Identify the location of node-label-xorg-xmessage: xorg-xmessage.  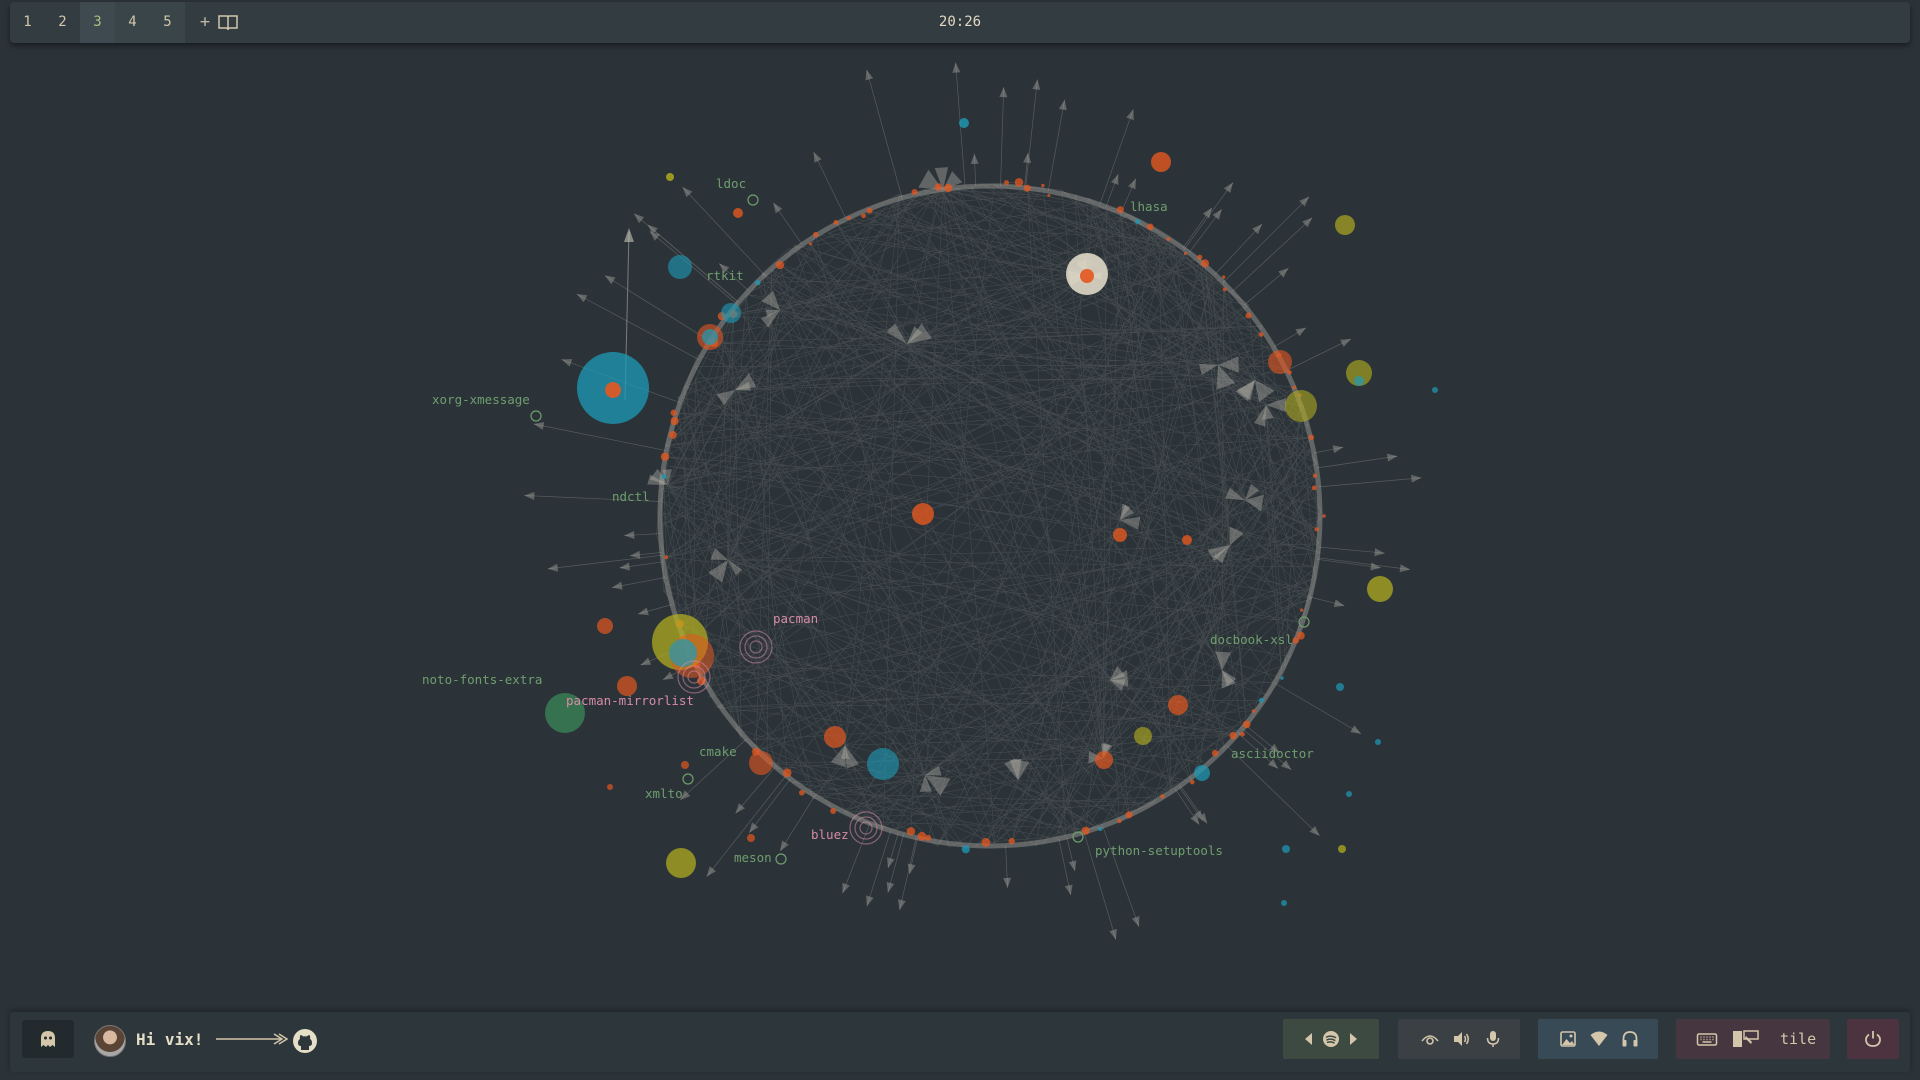
(481, 399).